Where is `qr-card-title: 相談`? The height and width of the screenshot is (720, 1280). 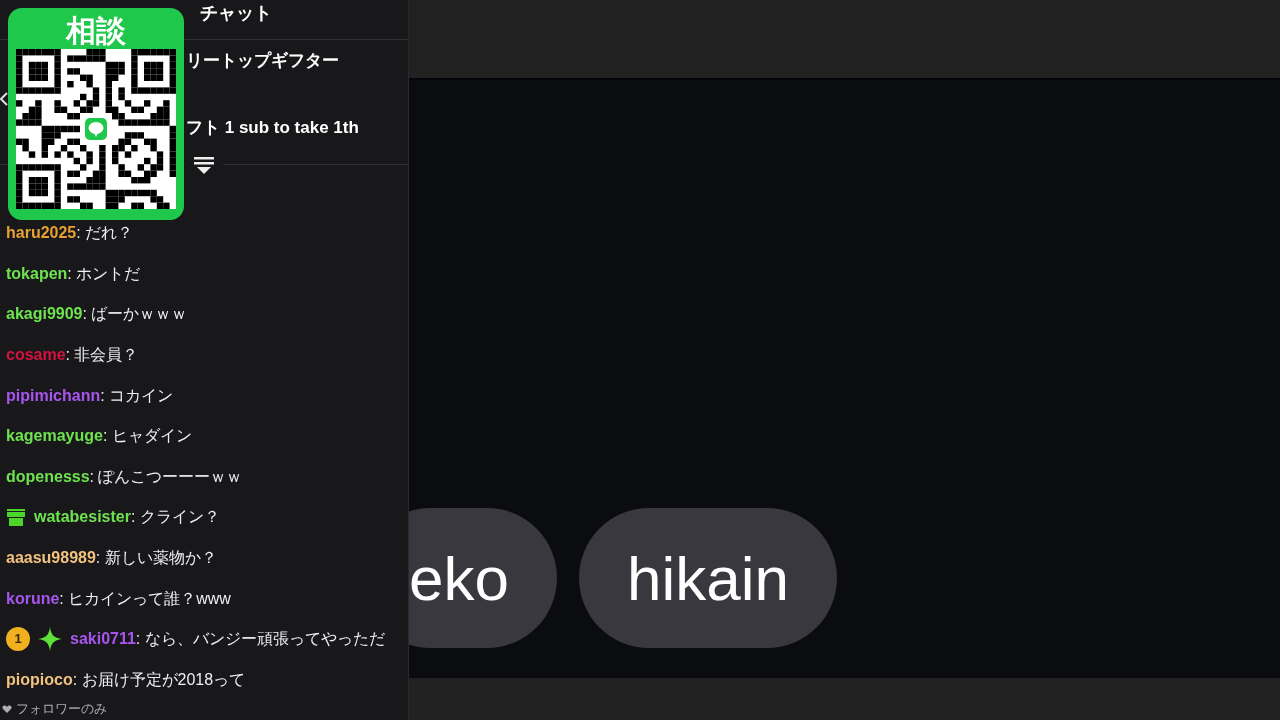
qr-card-title: 相談 is located at coordinates (96, 31).